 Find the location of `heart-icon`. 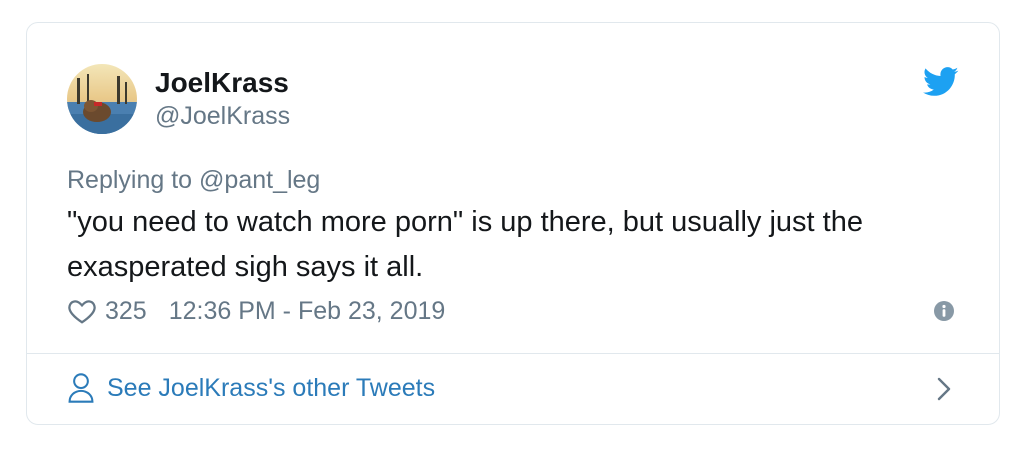

heart-icon is located at coordinates (82, 311).